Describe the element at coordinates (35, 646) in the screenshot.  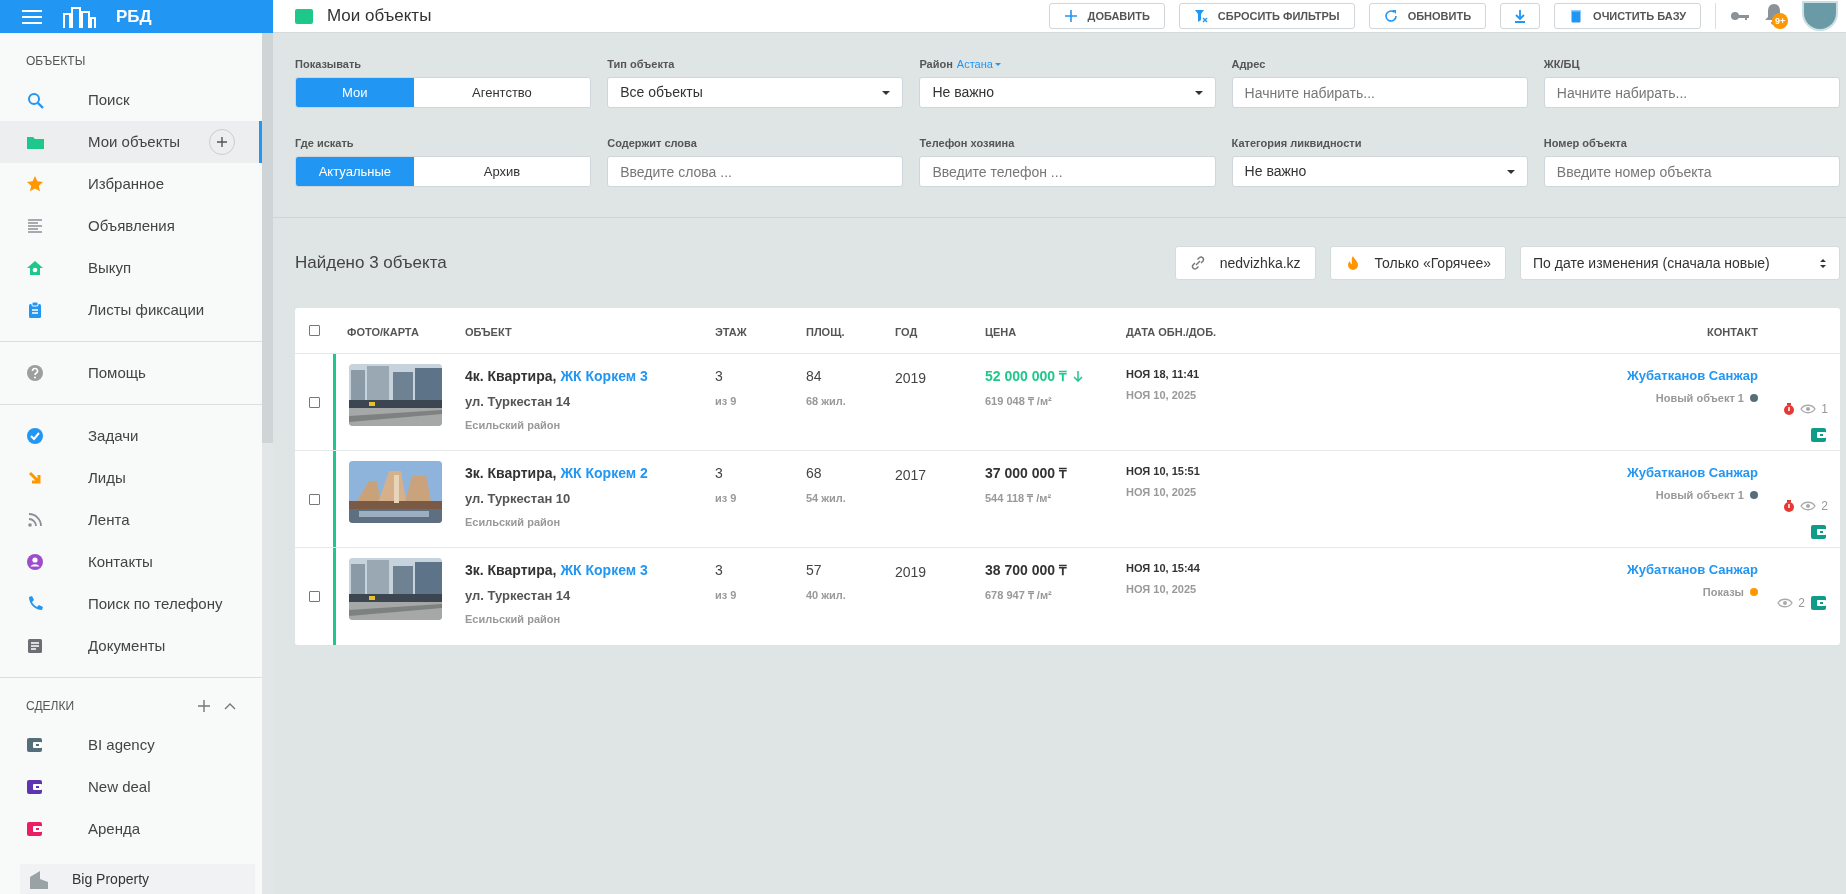
I see `document-icon` at that location.